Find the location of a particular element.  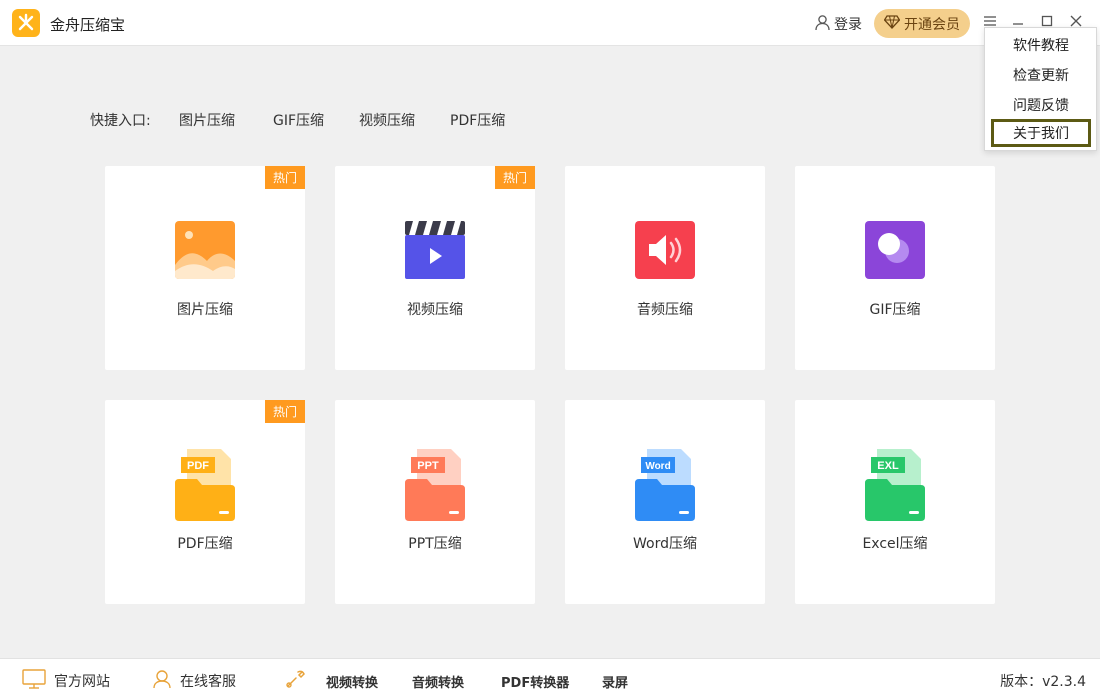

card-label: PDF压缩 is located at coordinates (205, 544).